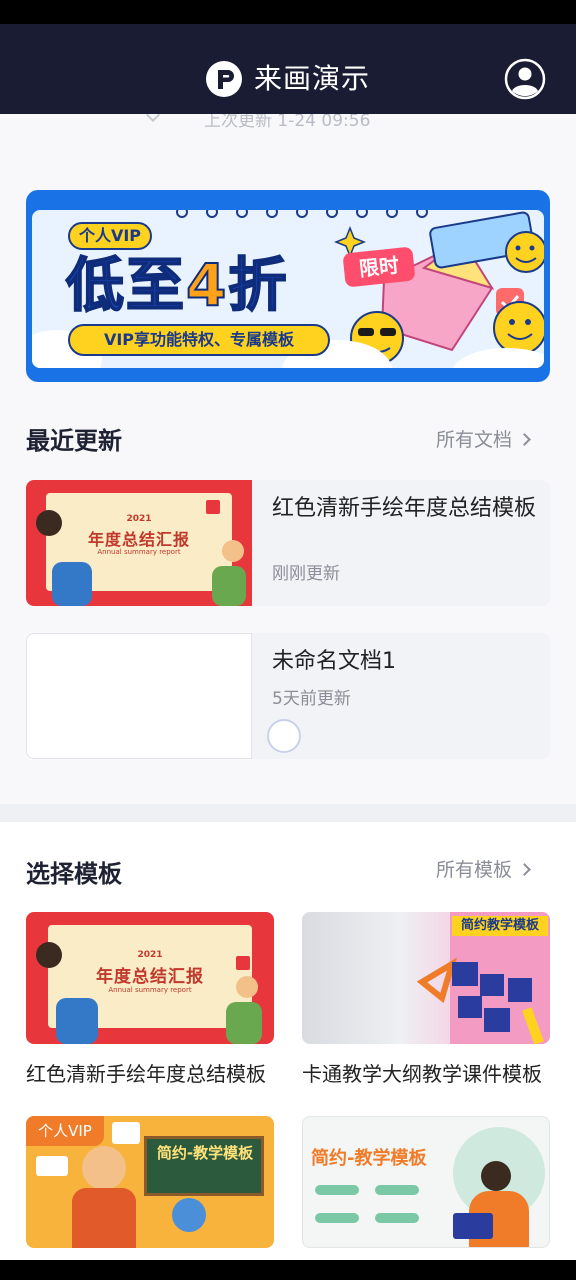 This screenshot has width=576, height=1280. Describe the element at coordinates (524, 252) in the screenshot. I see `smiley-face-icon` at that location.